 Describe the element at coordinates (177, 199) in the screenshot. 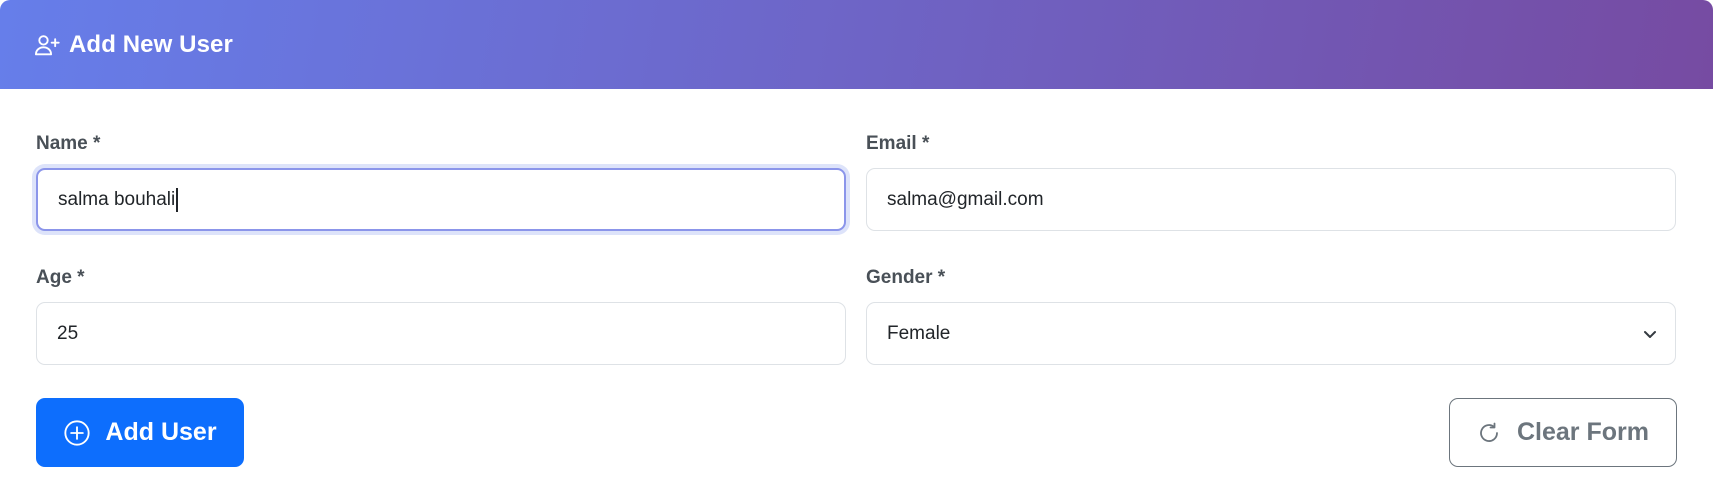

I see `text-caret` at that location.